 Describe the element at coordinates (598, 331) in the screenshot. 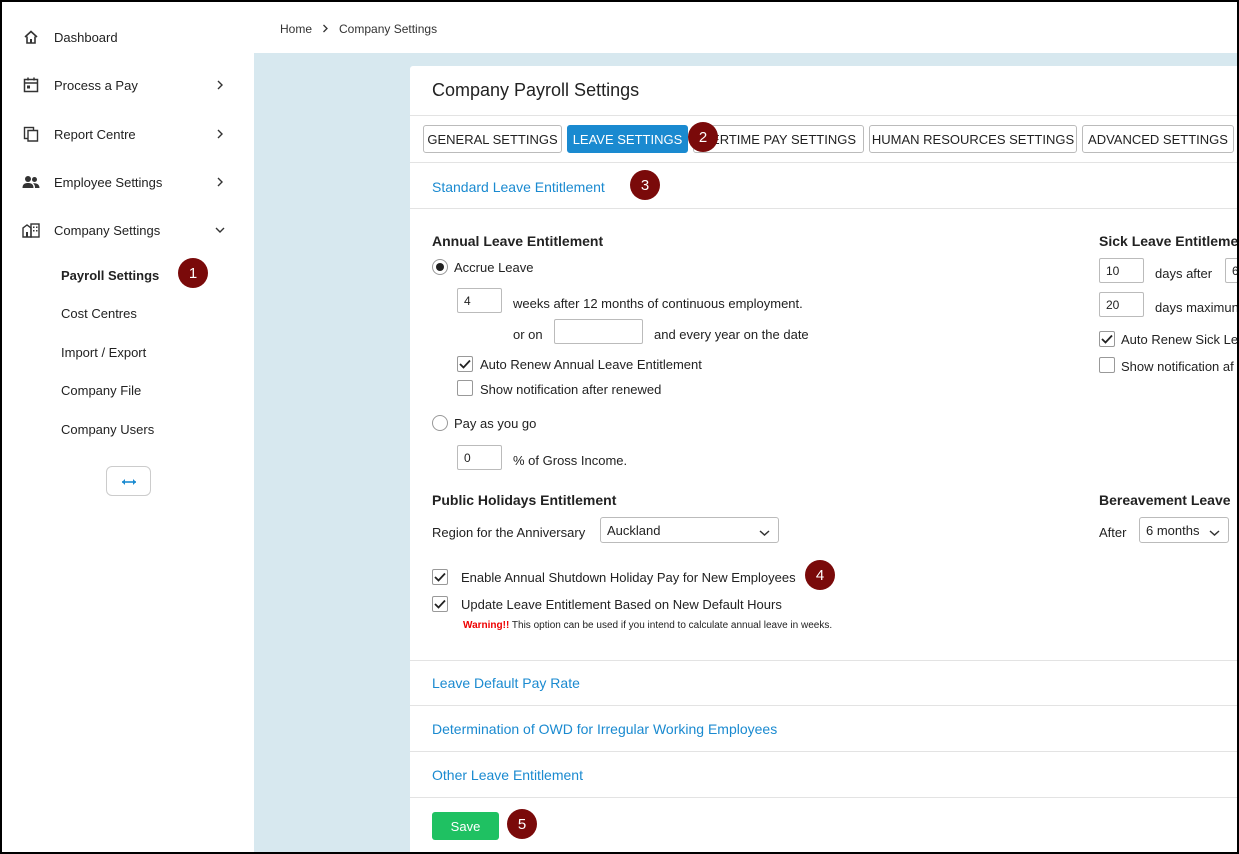

I see `date-input` at that location.